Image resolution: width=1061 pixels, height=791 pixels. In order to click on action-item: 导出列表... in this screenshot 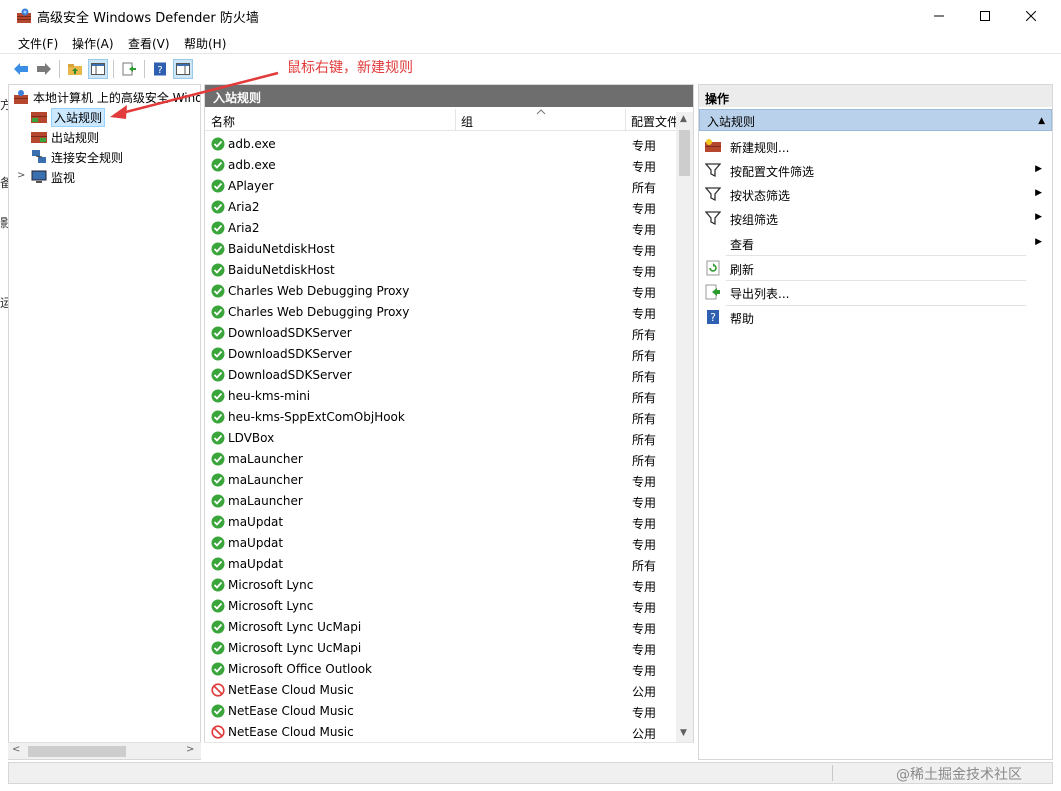, I will do `click(875, 292)`.